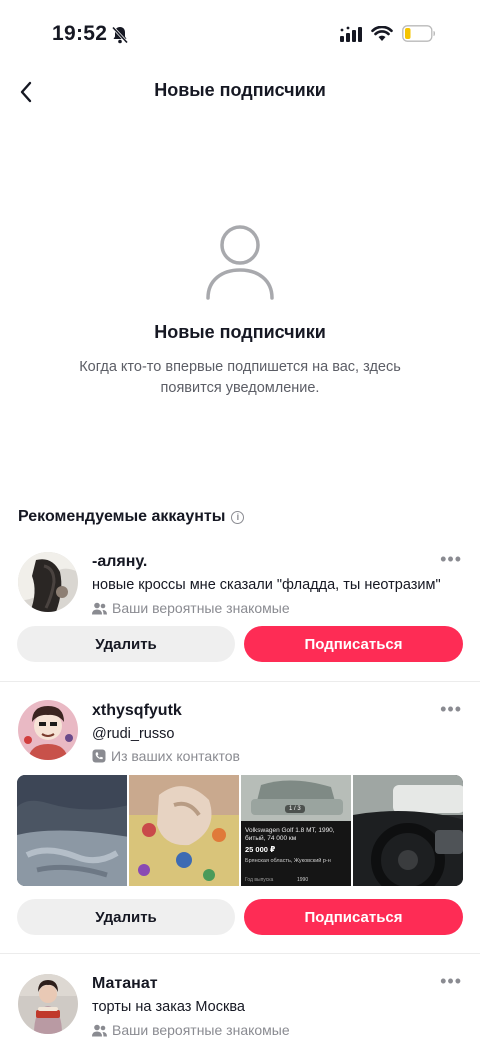  What do you see at coordinates (259, 880) in the screenshot?
I see `listing-year-label: Год выпуска` at bounding box center [259, 880].